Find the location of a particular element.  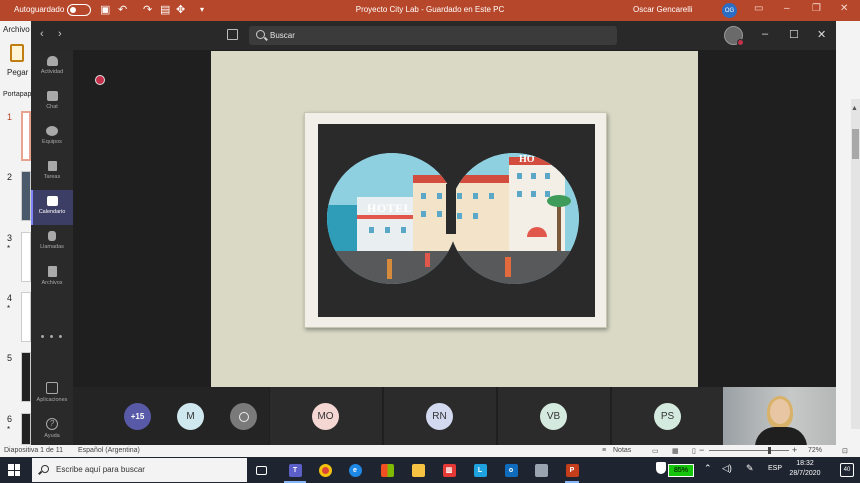

slide-transition-mark-6: * is located at coordinates (9, 429).